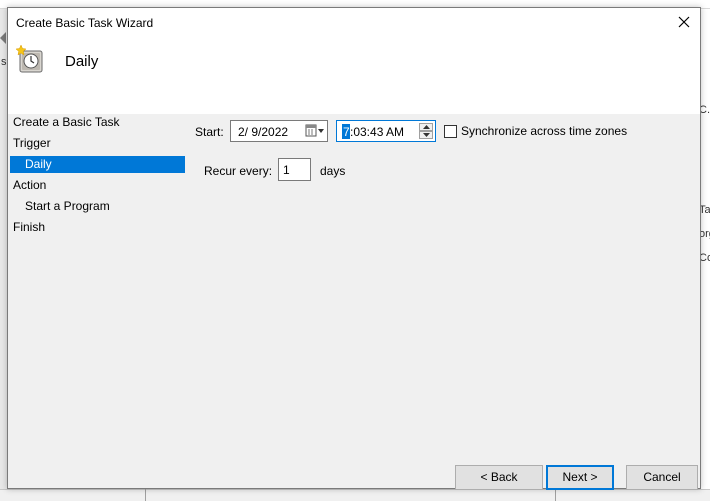 The image size is (710, 501). I want to click on nav-step-finish: Finish, so click(29, 227).